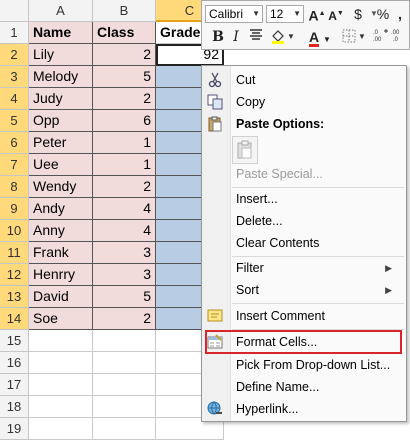 This screenshot has height=440, width=410. Describe the element at coordinates (304, 268) in the screenshot. I see `menu-item-filter: Filter ▶` at that location.